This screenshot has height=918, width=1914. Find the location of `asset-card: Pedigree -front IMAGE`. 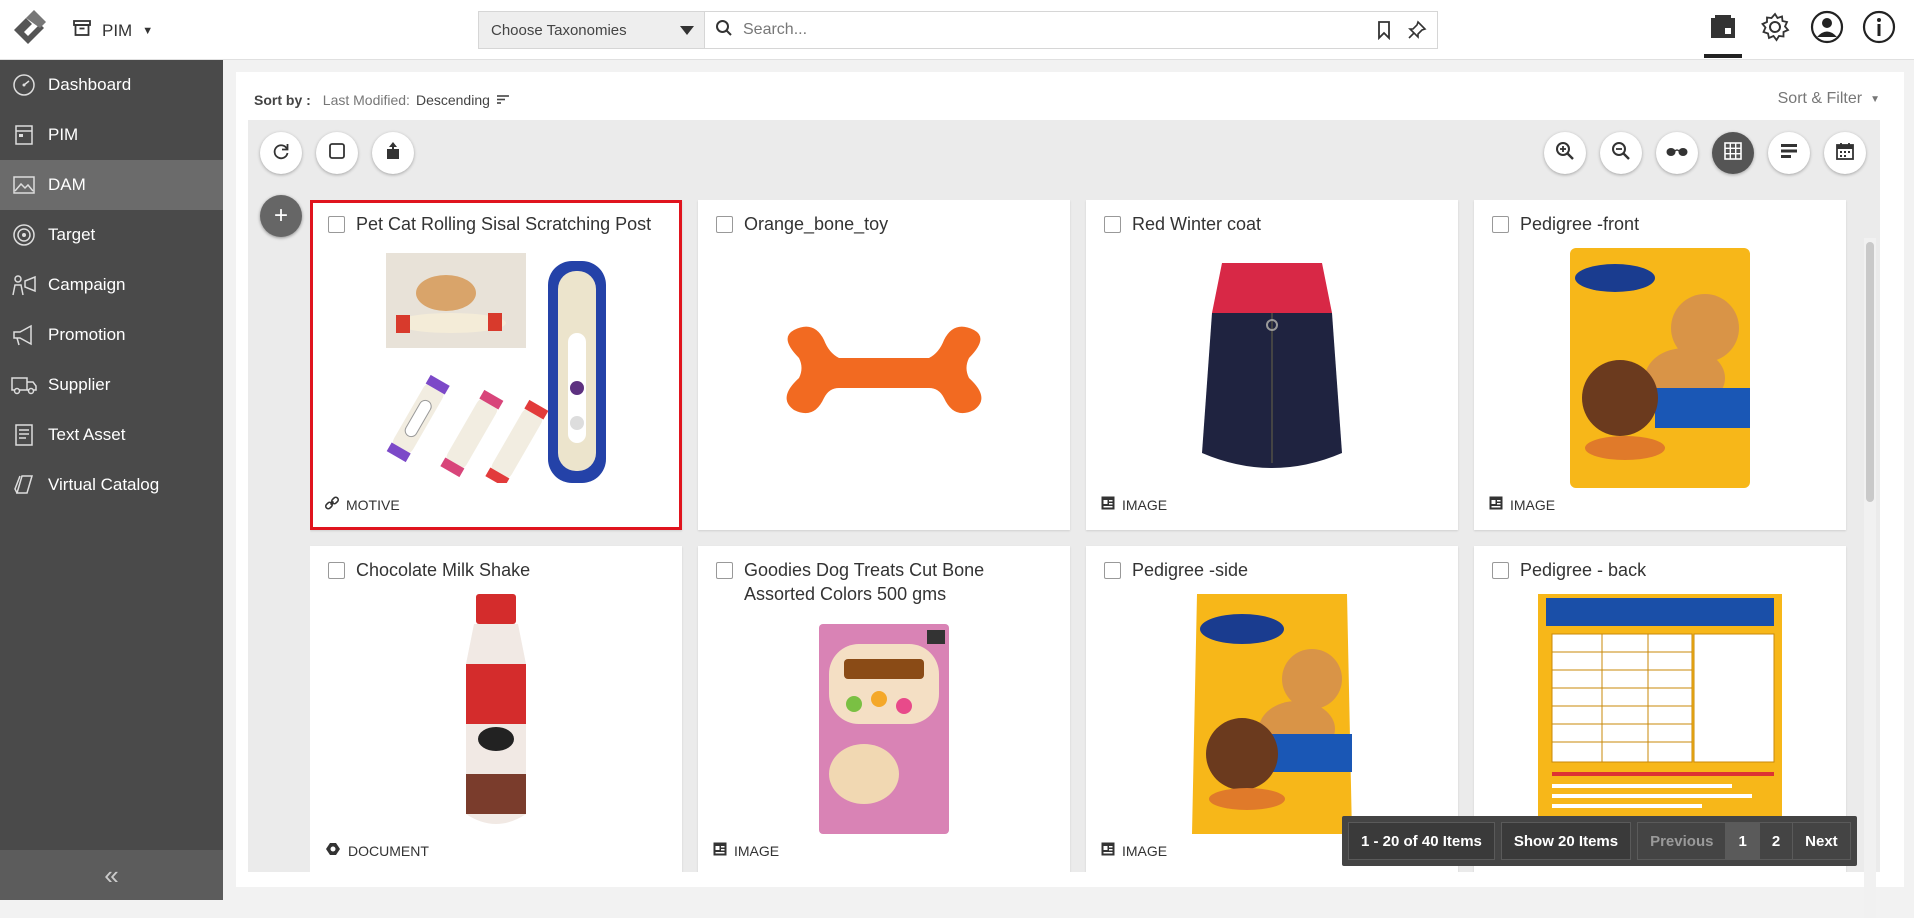

asset-card: Pedigree -front IMAGE is located at coordinates (1660, 365).